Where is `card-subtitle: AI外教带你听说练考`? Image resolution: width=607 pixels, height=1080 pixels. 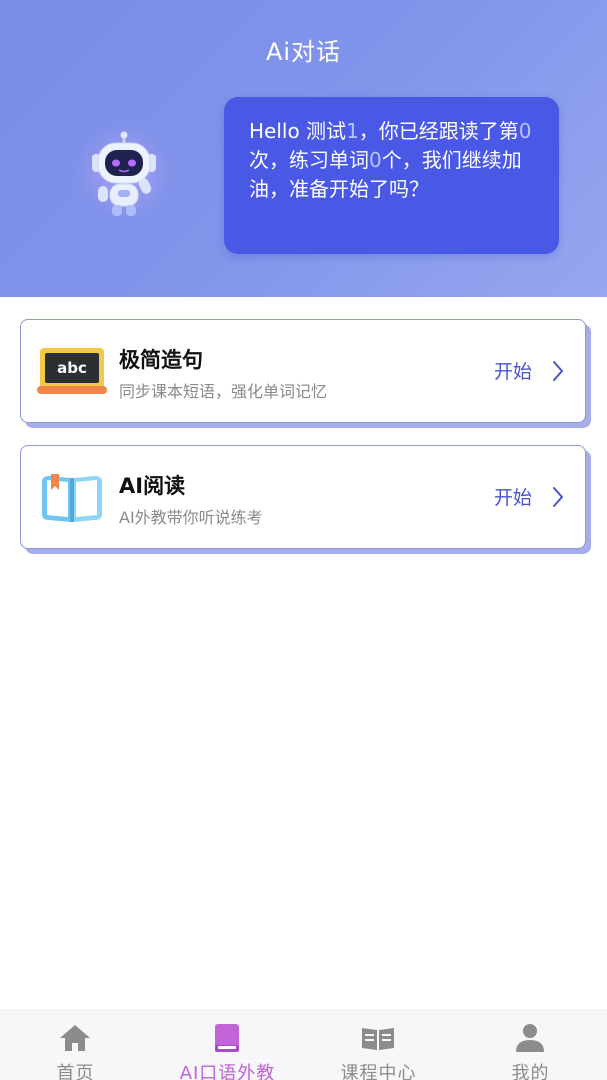
card-subtitle: AI外教带你听说练考 is located at coordinates (191, 517).